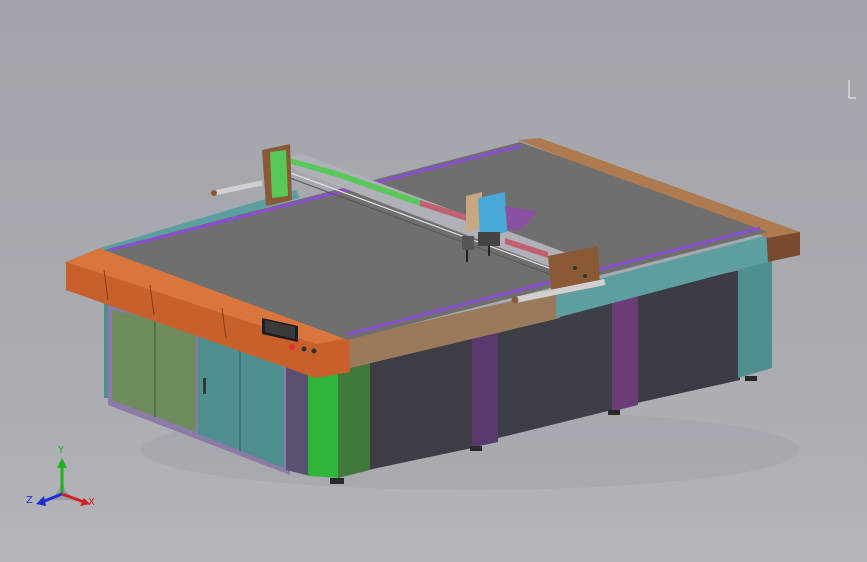 This screenshot has height=562, width=867. What do you see at coordinates (63, 482) in the screenshot?
I see `triad-graphic` at bounding box center [63, 482].